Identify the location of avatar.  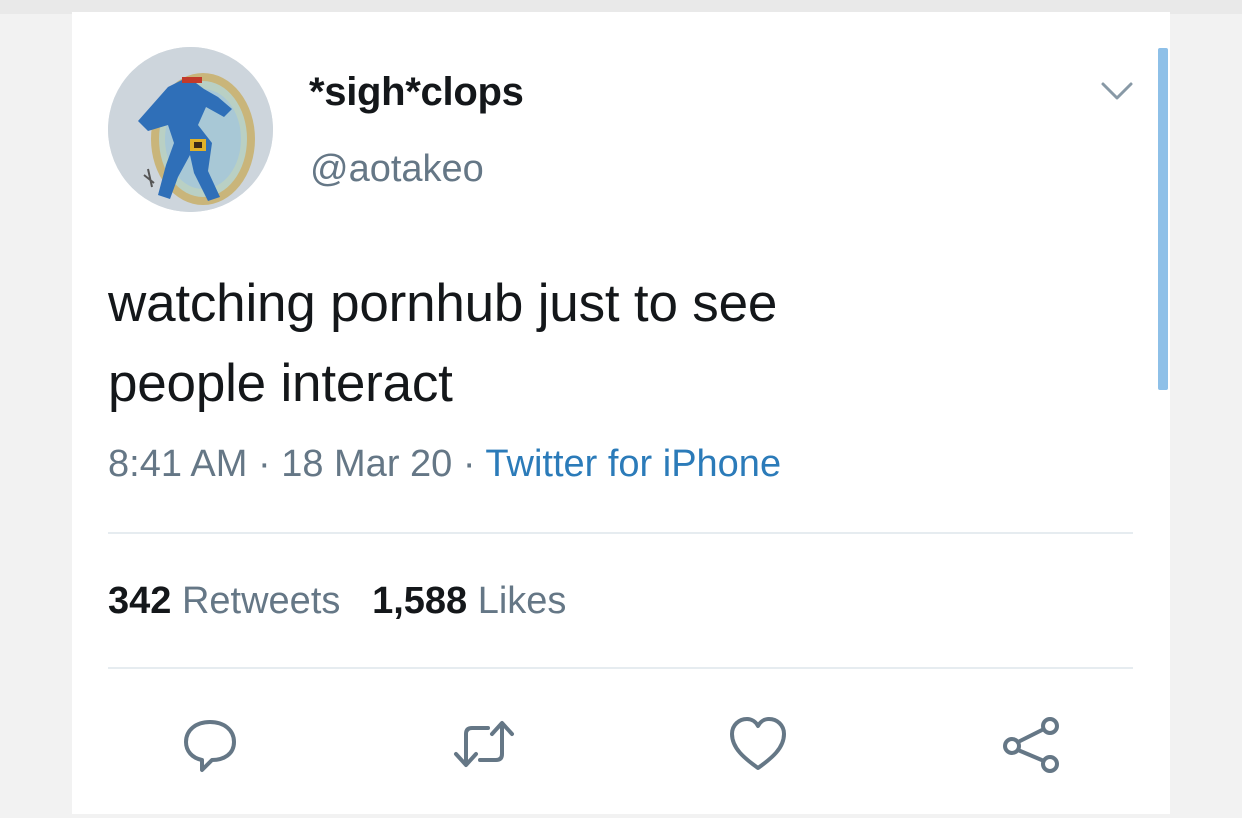
(190, 129).